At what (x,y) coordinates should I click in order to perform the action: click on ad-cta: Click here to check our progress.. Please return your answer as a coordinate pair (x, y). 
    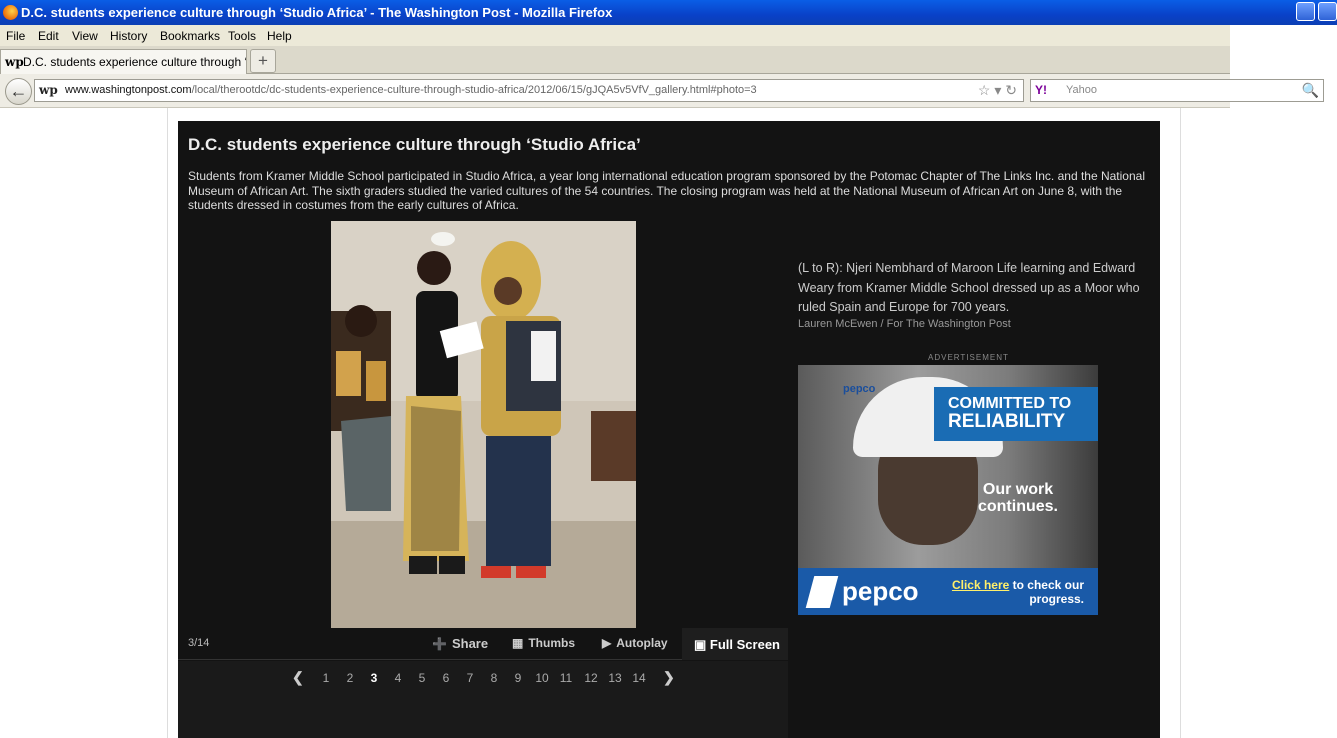
    Looking at the image, I should click on (1016, 592).